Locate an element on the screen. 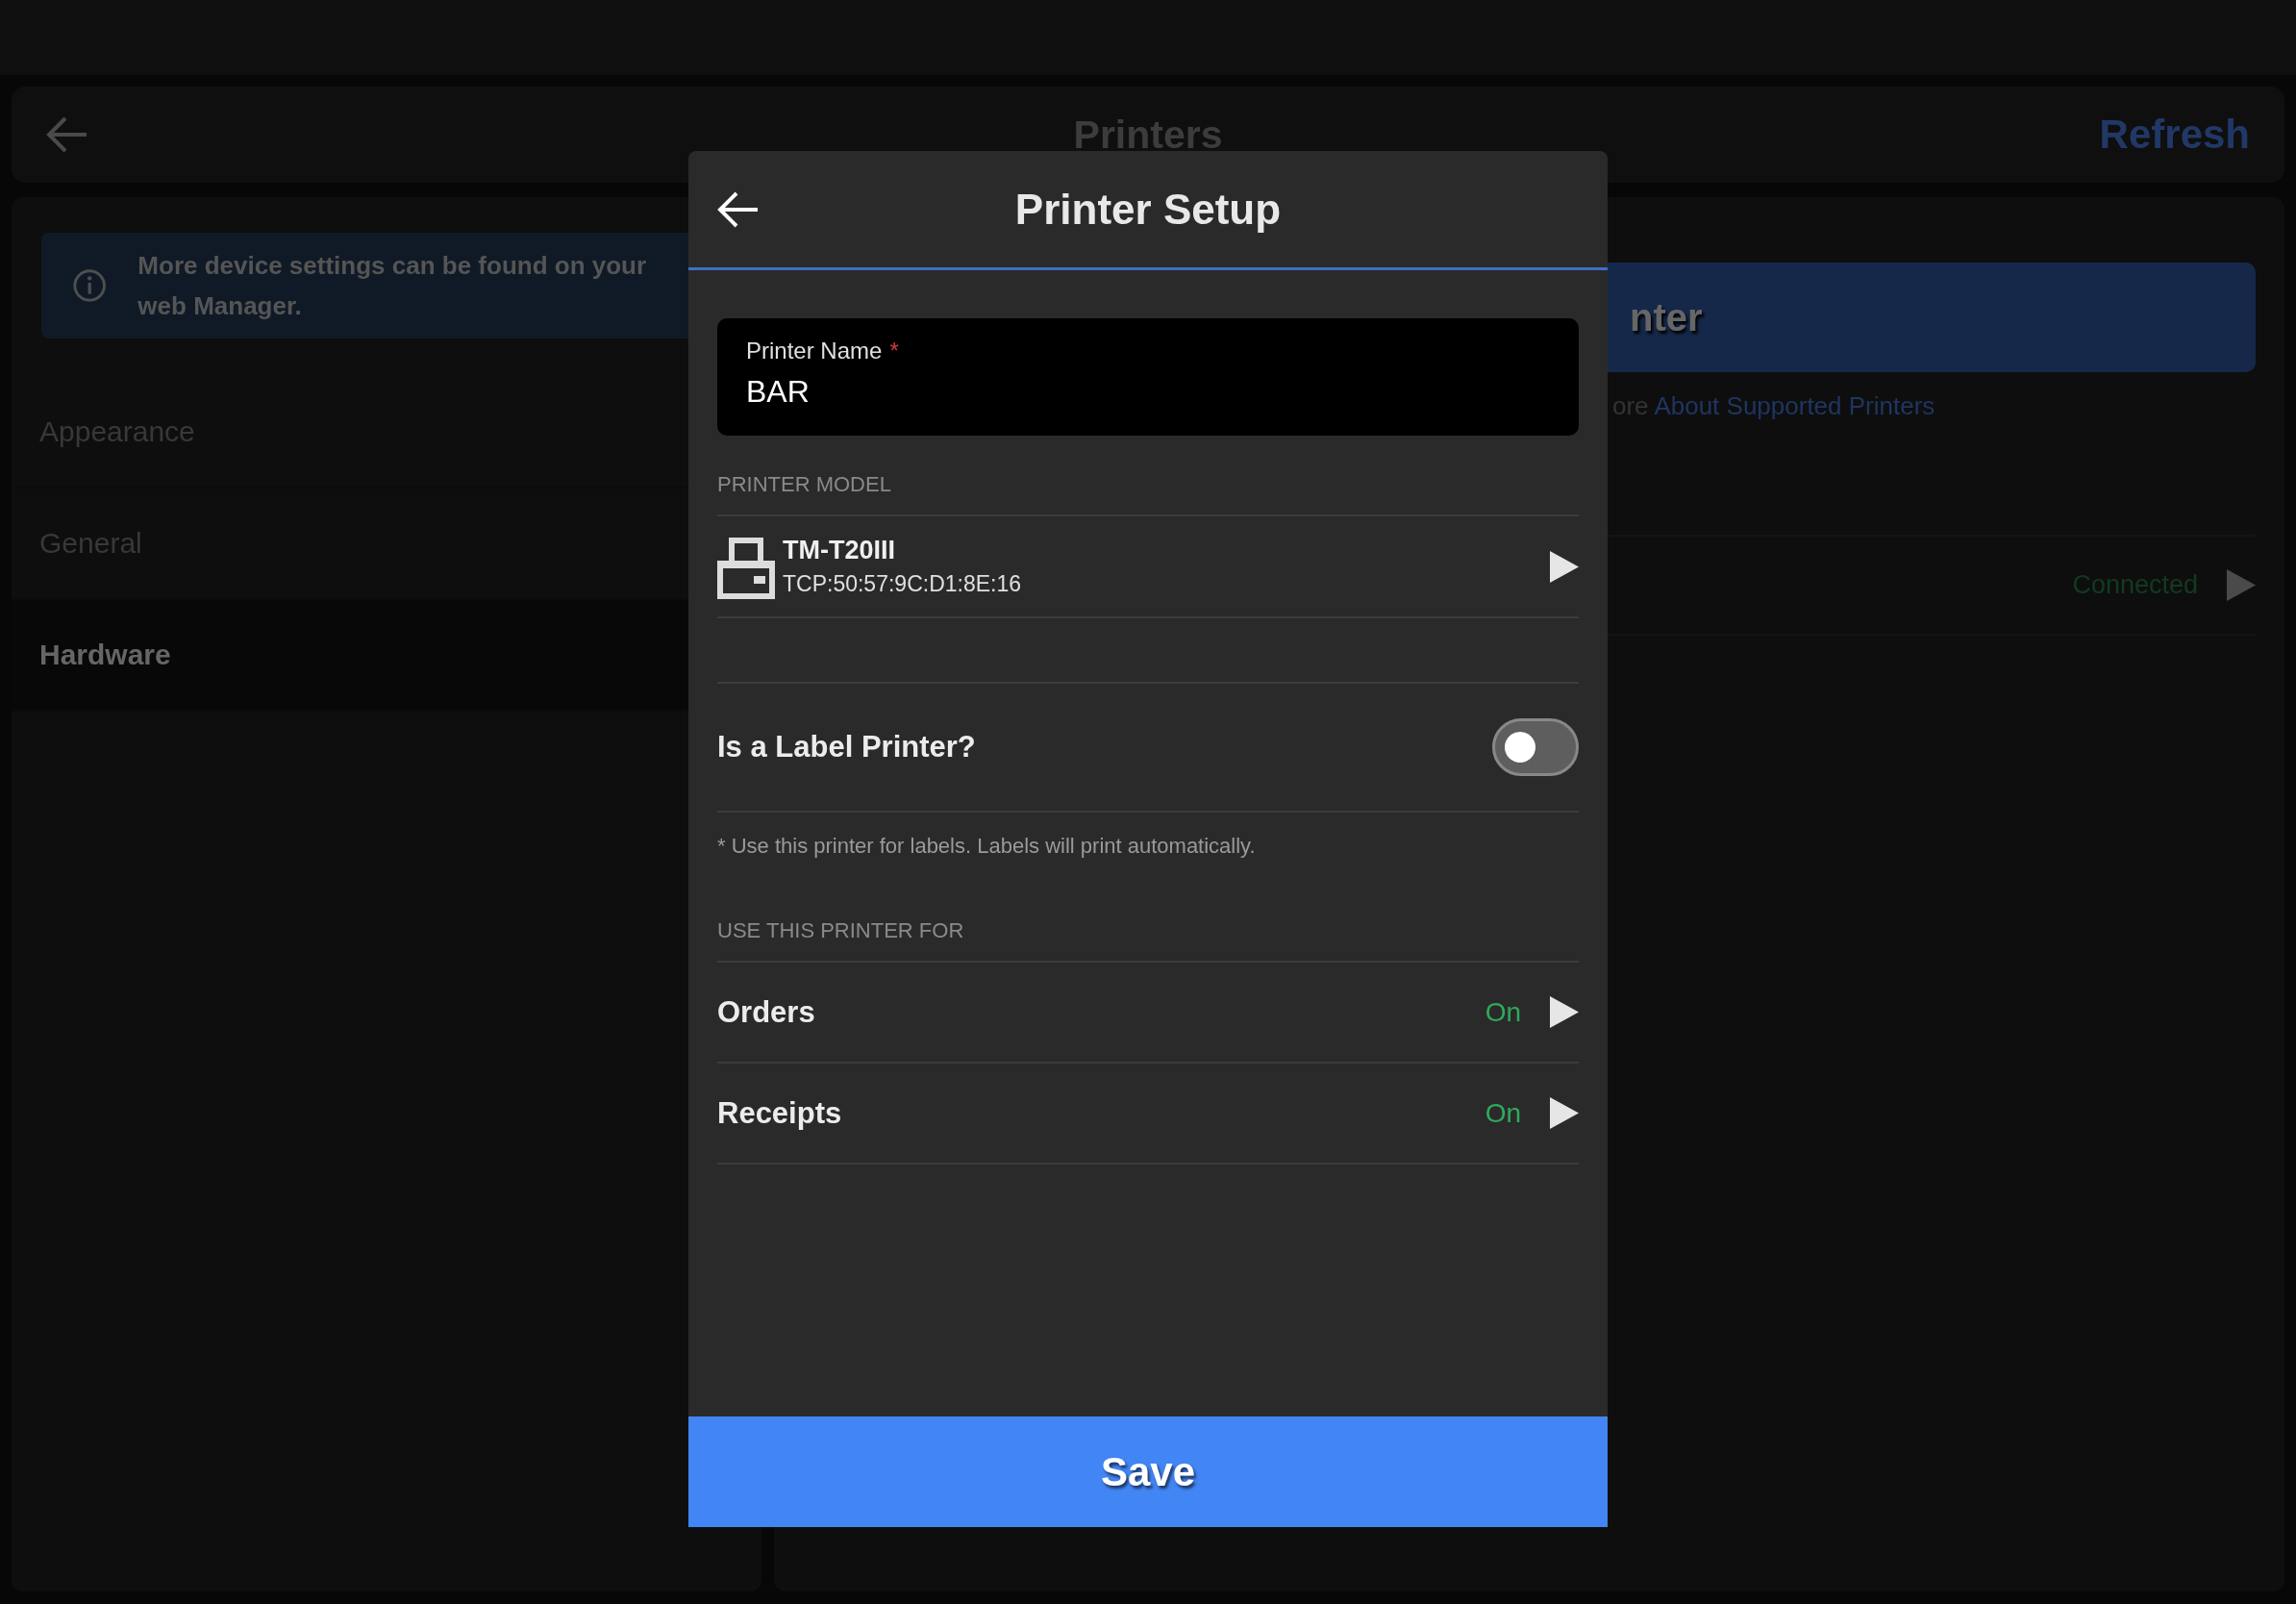  label-printer-toggle is located at coordinates (1535, 747).